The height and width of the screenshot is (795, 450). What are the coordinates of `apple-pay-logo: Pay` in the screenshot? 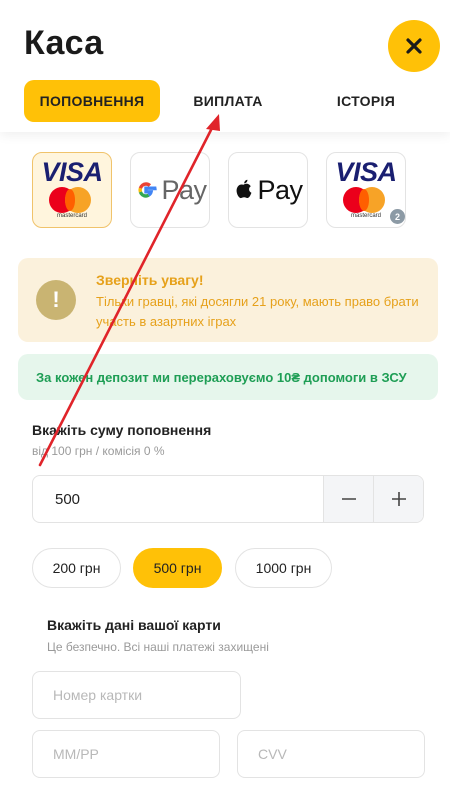 It's located at (268, 190).